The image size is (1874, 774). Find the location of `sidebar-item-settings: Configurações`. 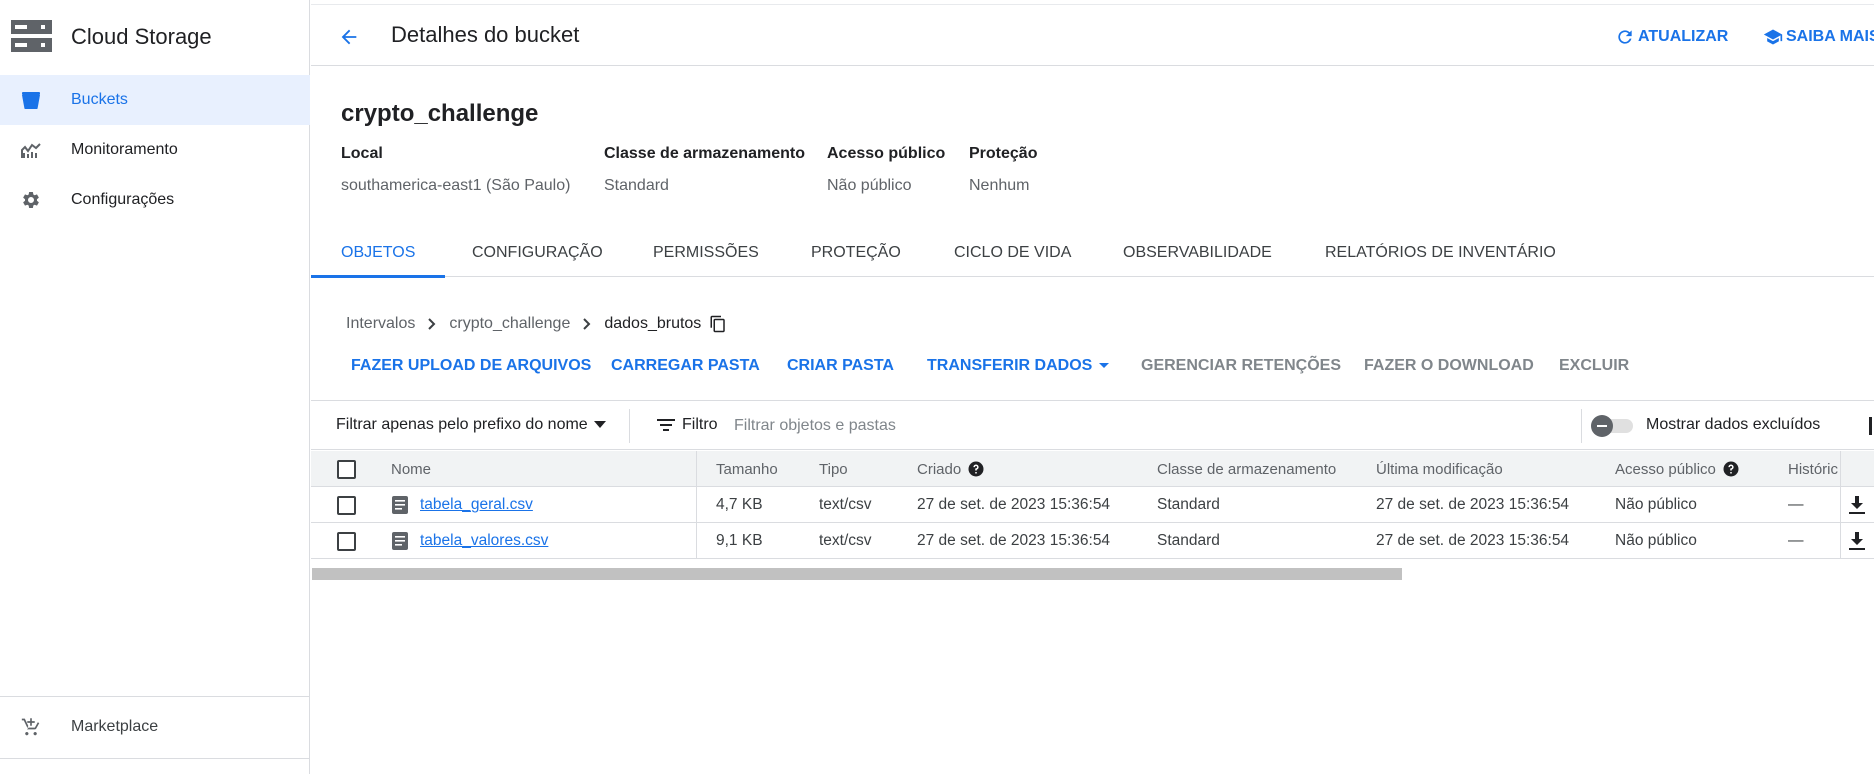

sidebar-item-settings: Configurações is located at coordinates (155, 200).